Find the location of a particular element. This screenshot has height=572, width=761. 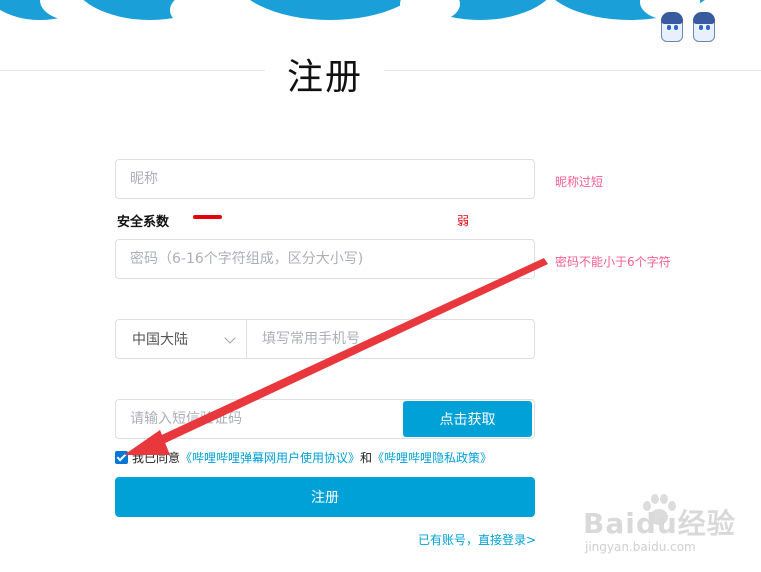

password-input is located at coordinates (325, 259).